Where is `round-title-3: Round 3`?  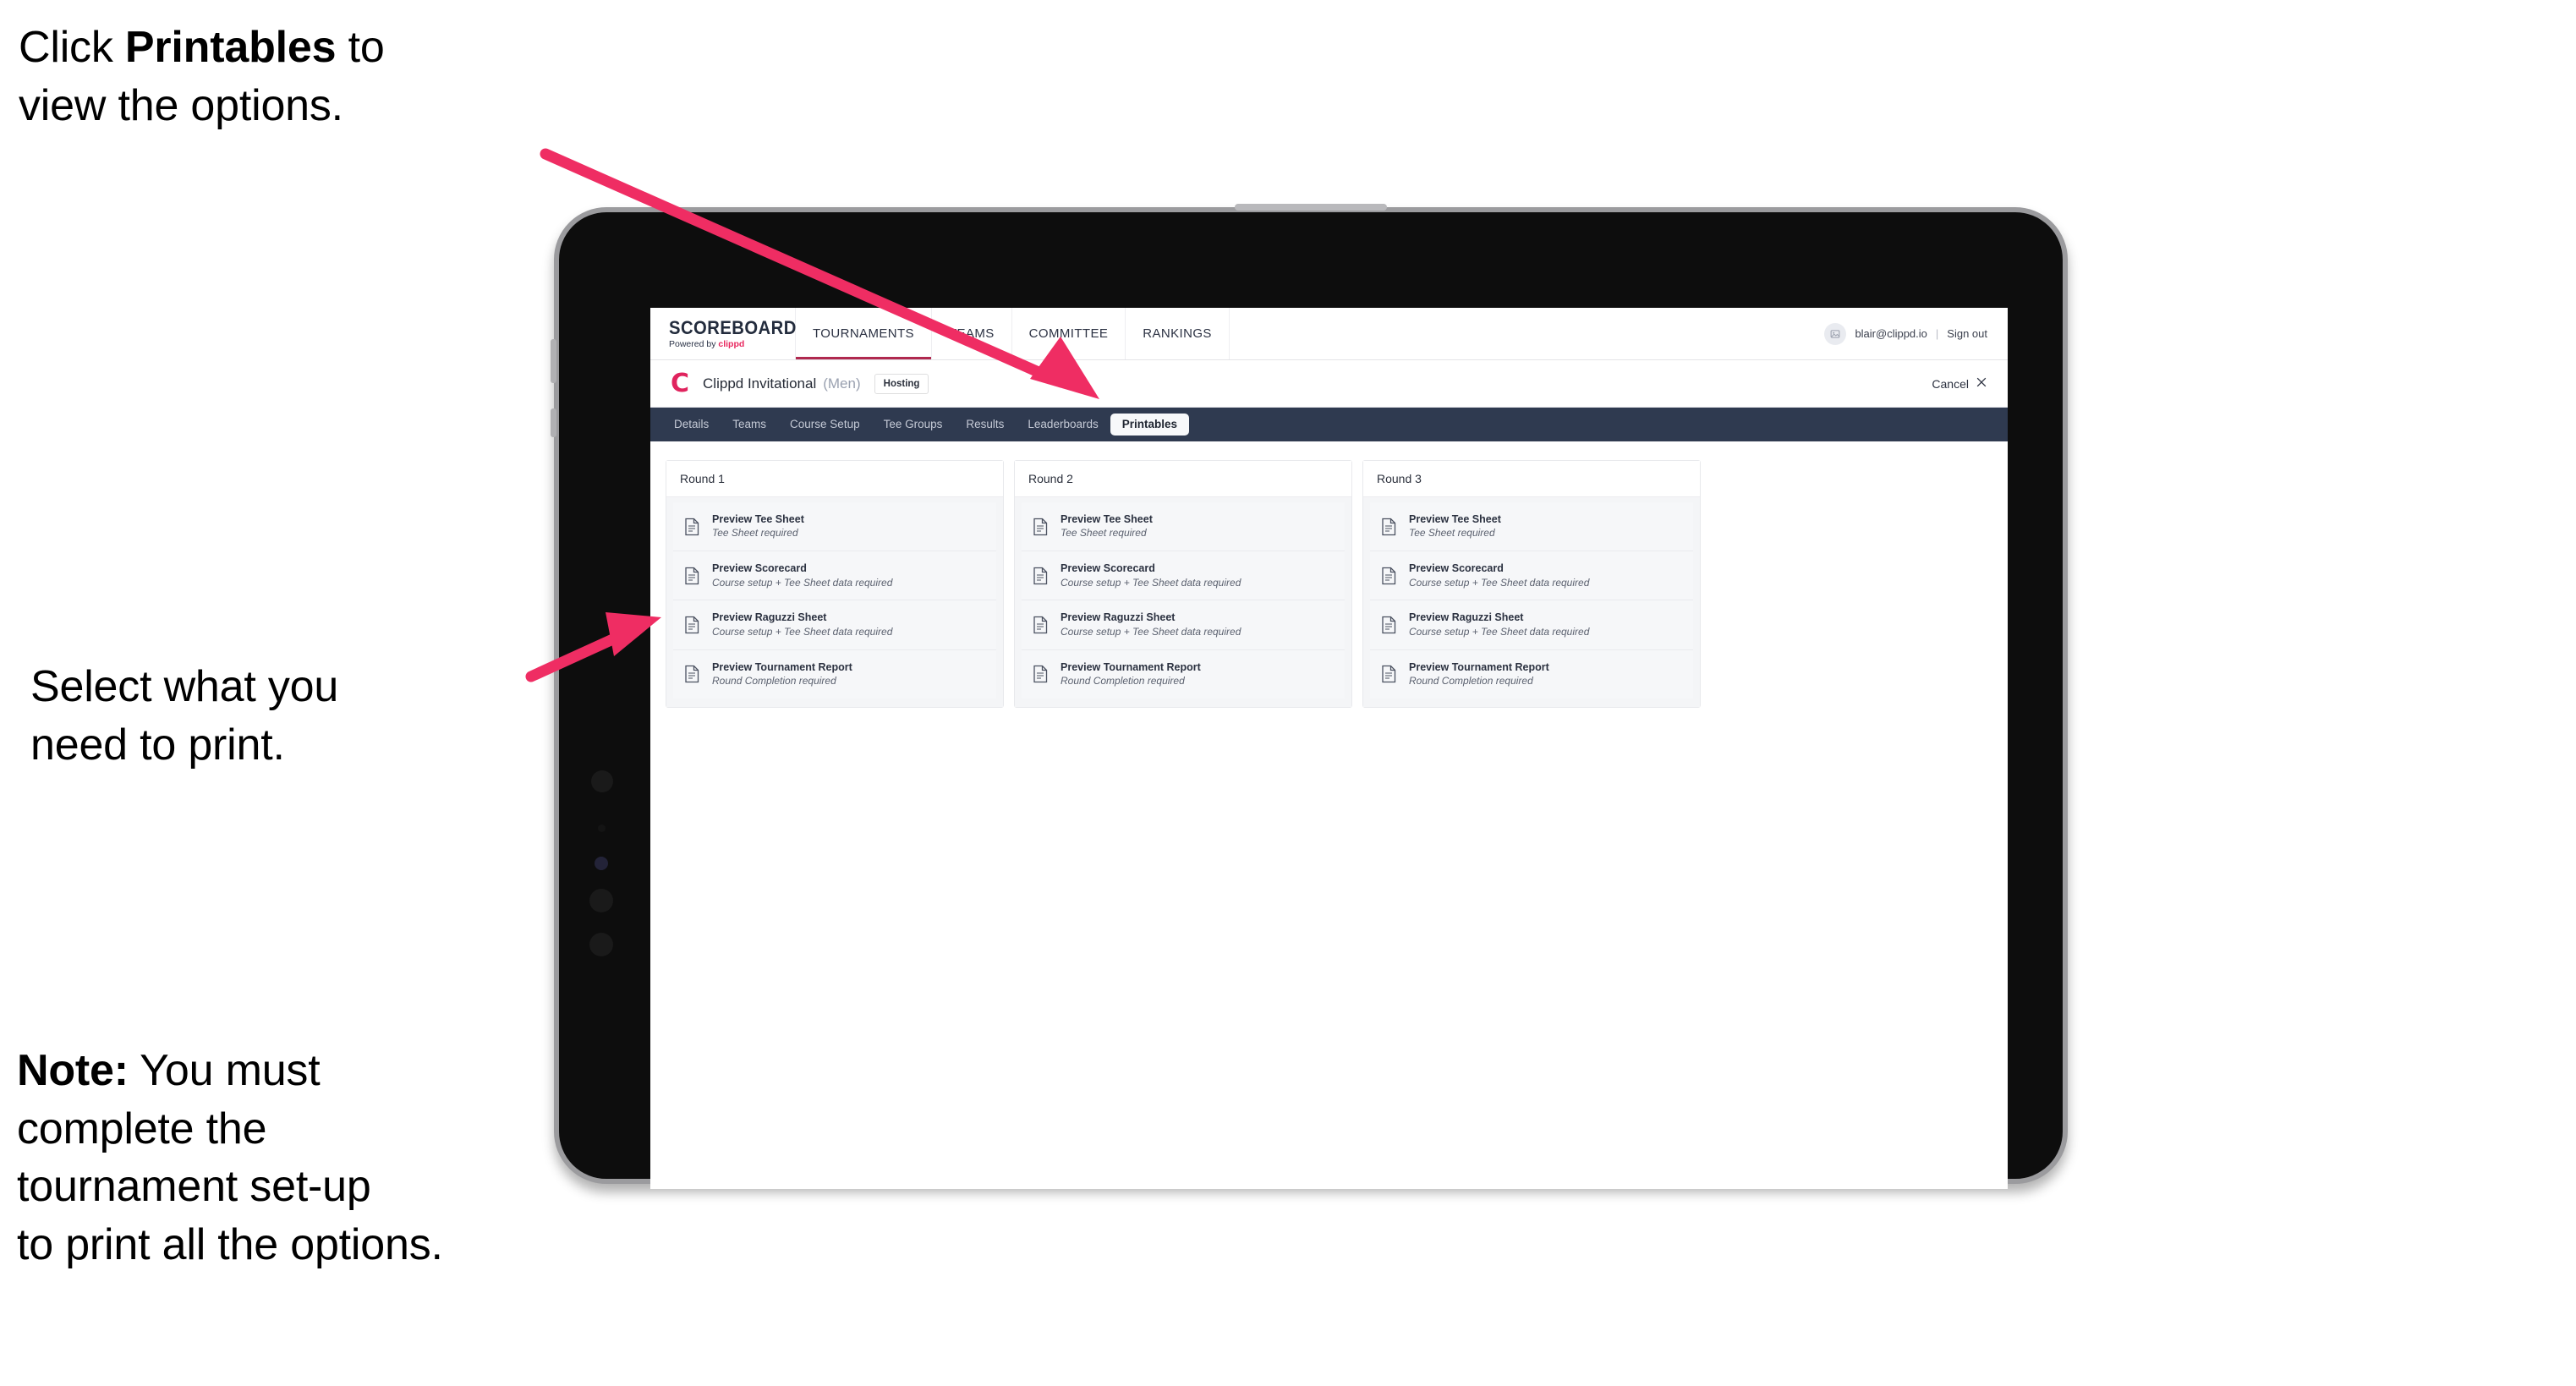
round-title-3: Round 3 is located at coordinates (1531, 479).